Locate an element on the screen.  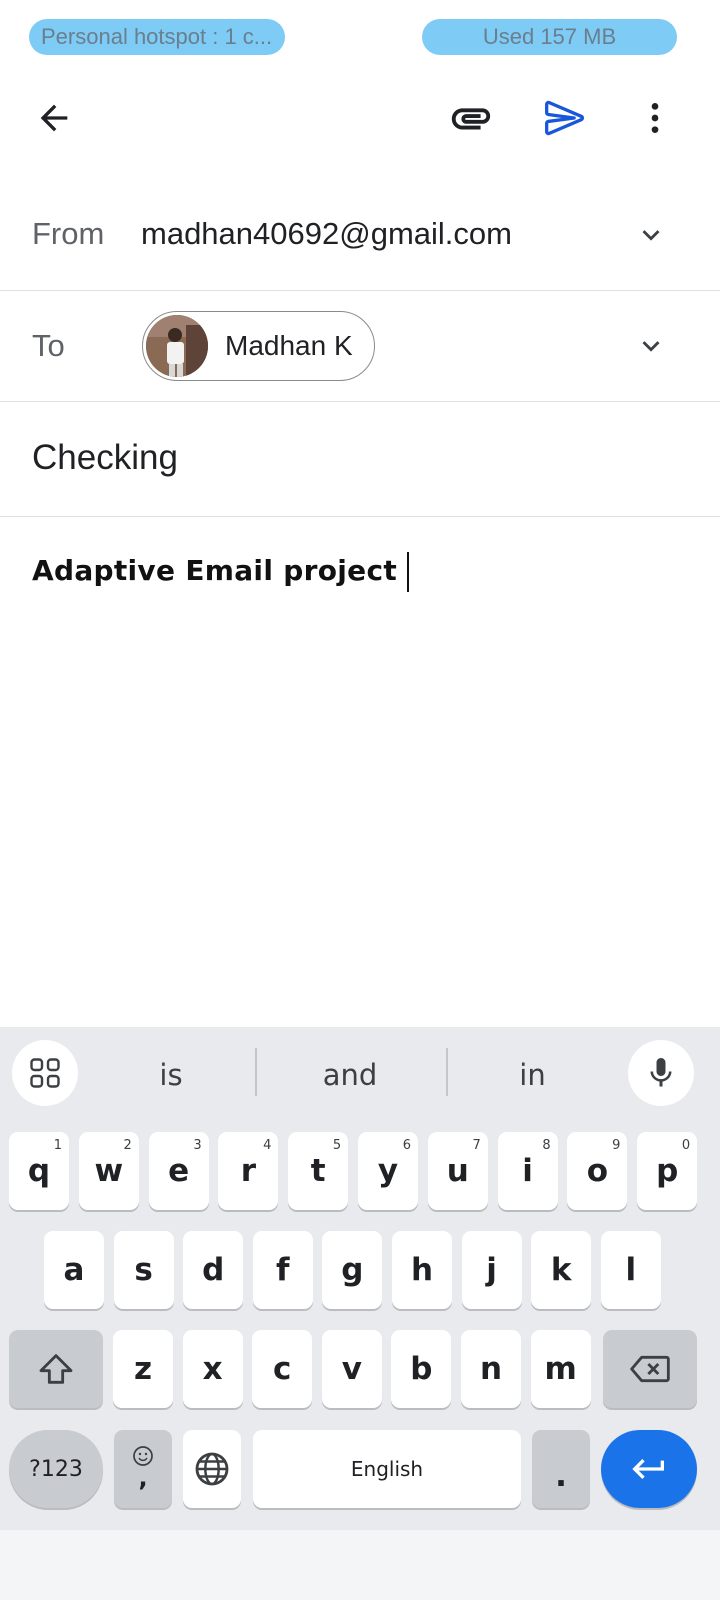
enter-icon is located at coordinates (648, 1469).